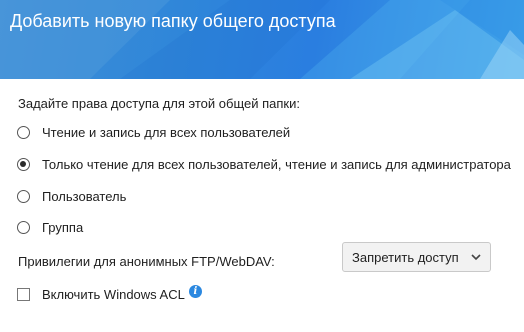 The image size is (524, 332). I want to click on ftp-privileges-label: Привилегии для анонимных FTP/WebDAV:, so click(146, 261).